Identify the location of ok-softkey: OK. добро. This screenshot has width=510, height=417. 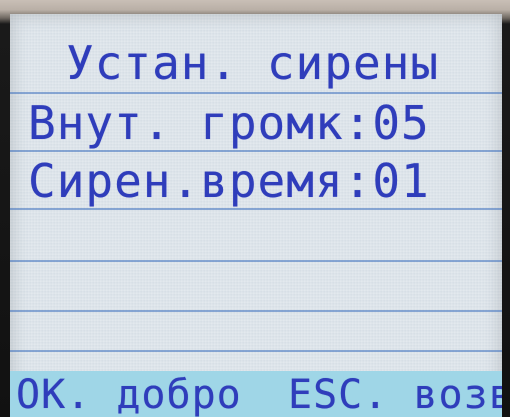
(129, 395).